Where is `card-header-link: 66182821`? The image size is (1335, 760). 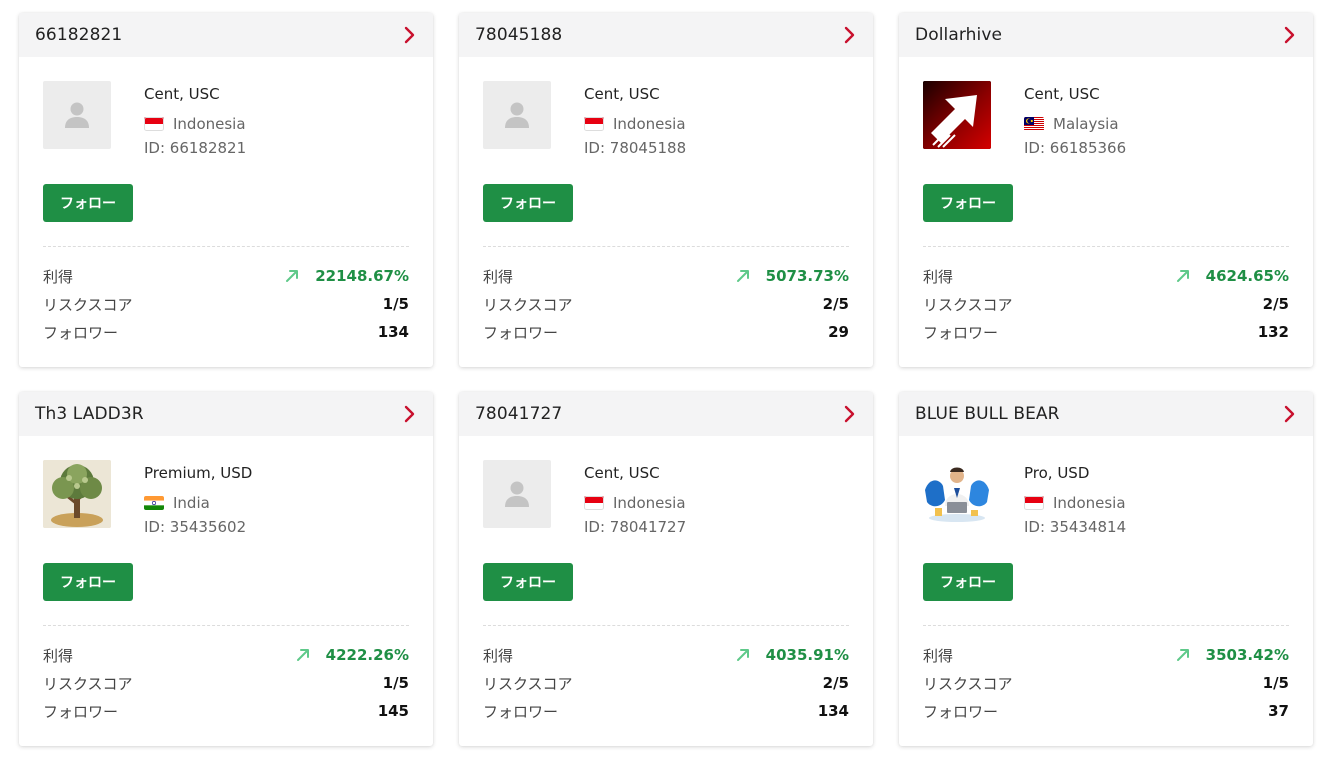 card-header-link: 66182821 is located at coordinates (226, 35).